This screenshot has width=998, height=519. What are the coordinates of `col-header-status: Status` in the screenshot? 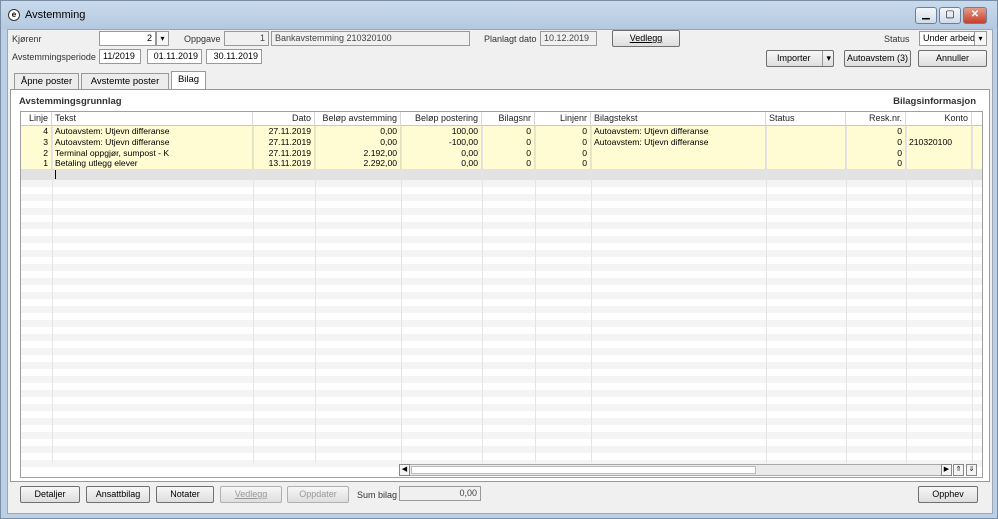 It's located at (806, 119).